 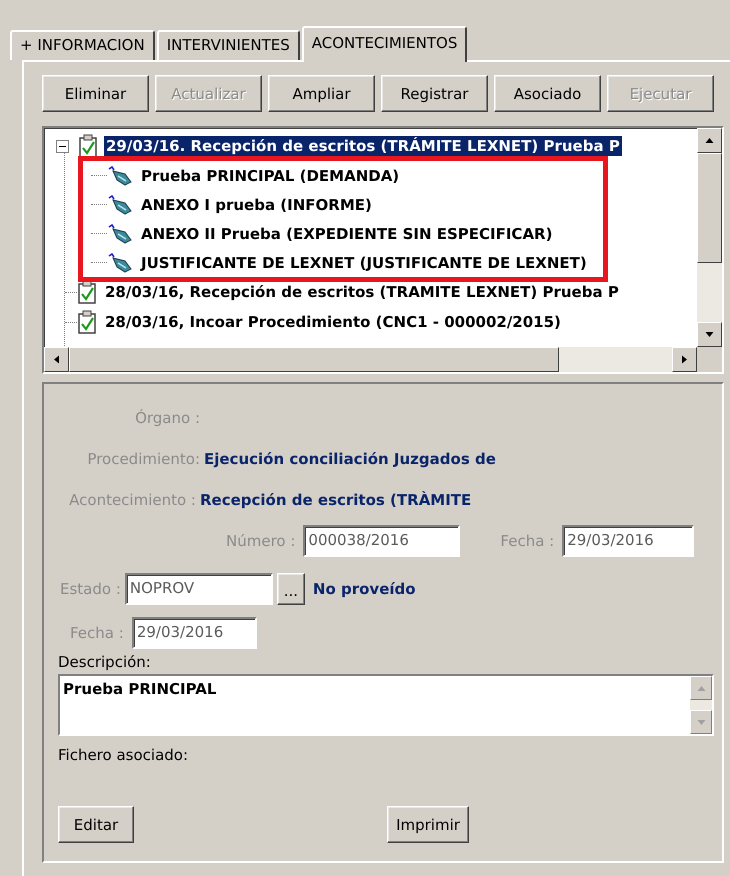 I want to click on horizontal-scrollbar, so click(x=370, y=359).